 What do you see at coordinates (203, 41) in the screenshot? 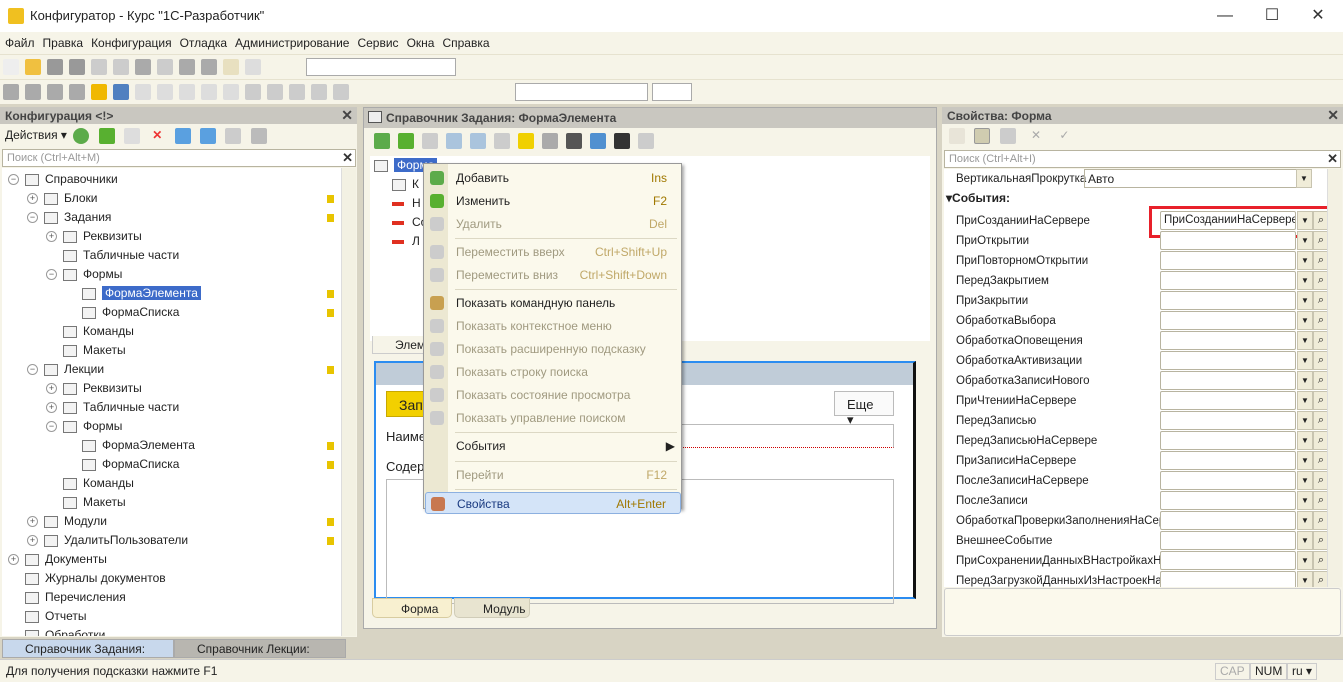
I see `menu-item: Отладка` at bounding box center [203, 41].